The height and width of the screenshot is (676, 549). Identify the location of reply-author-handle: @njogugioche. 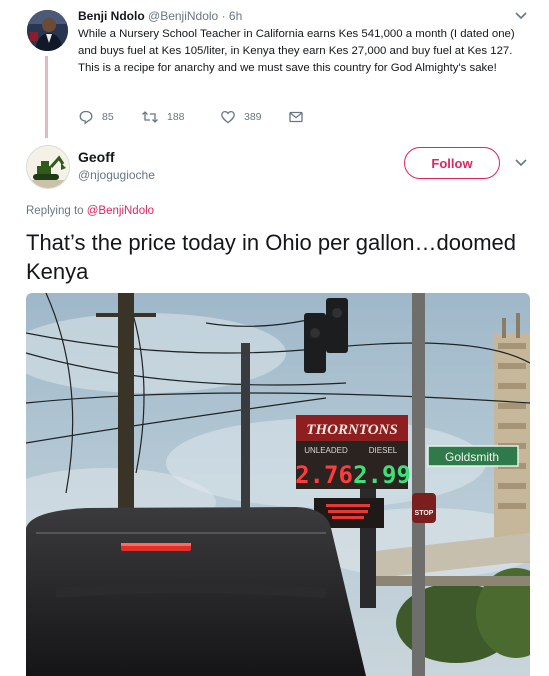
(116, 175).